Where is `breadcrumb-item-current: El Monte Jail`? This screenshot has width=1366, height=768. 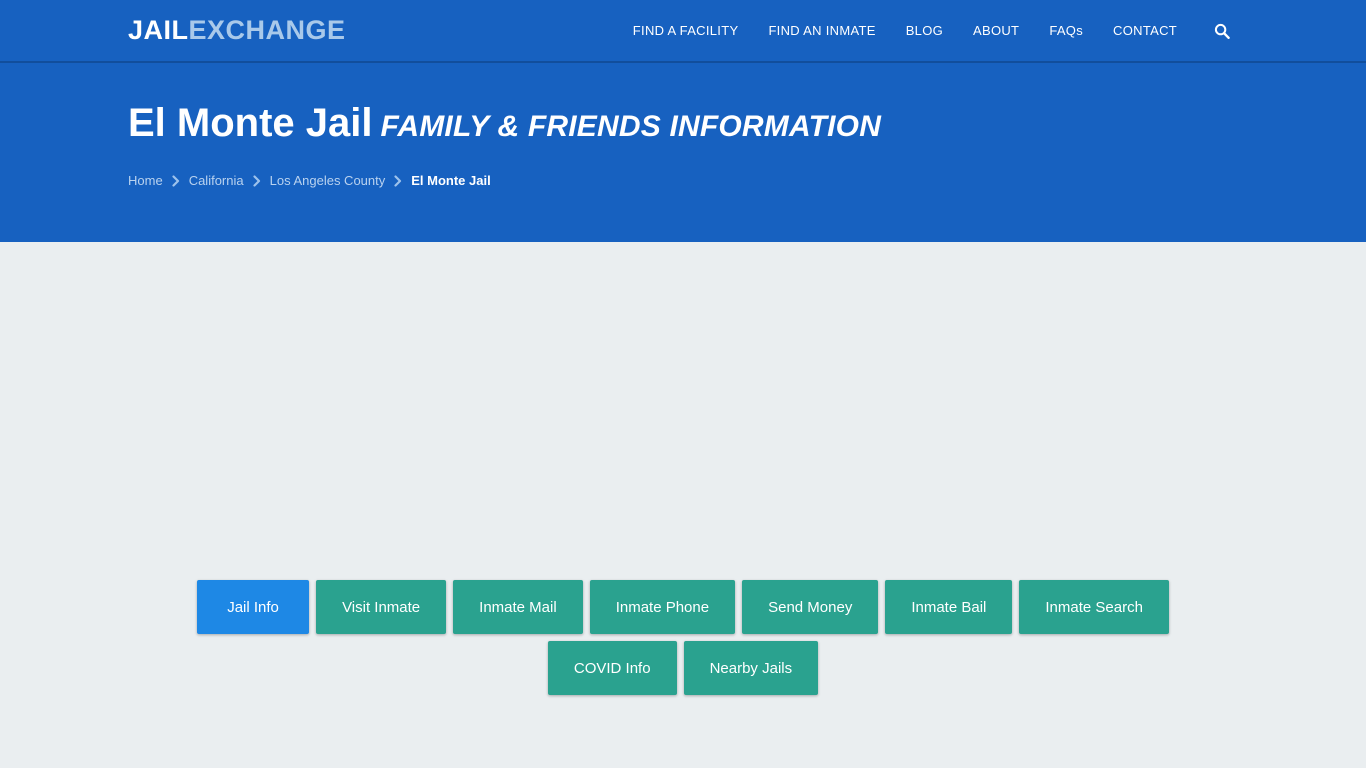 breadcrumb-item-current: El Monte Jail is located at coordinates (451, 180).